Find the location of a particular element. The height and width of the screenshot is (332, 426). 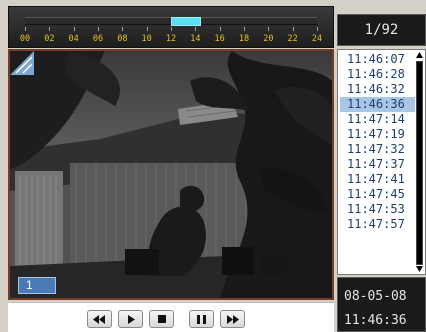

timeline-hour-label: 20 is located at coordinates (268, 39).